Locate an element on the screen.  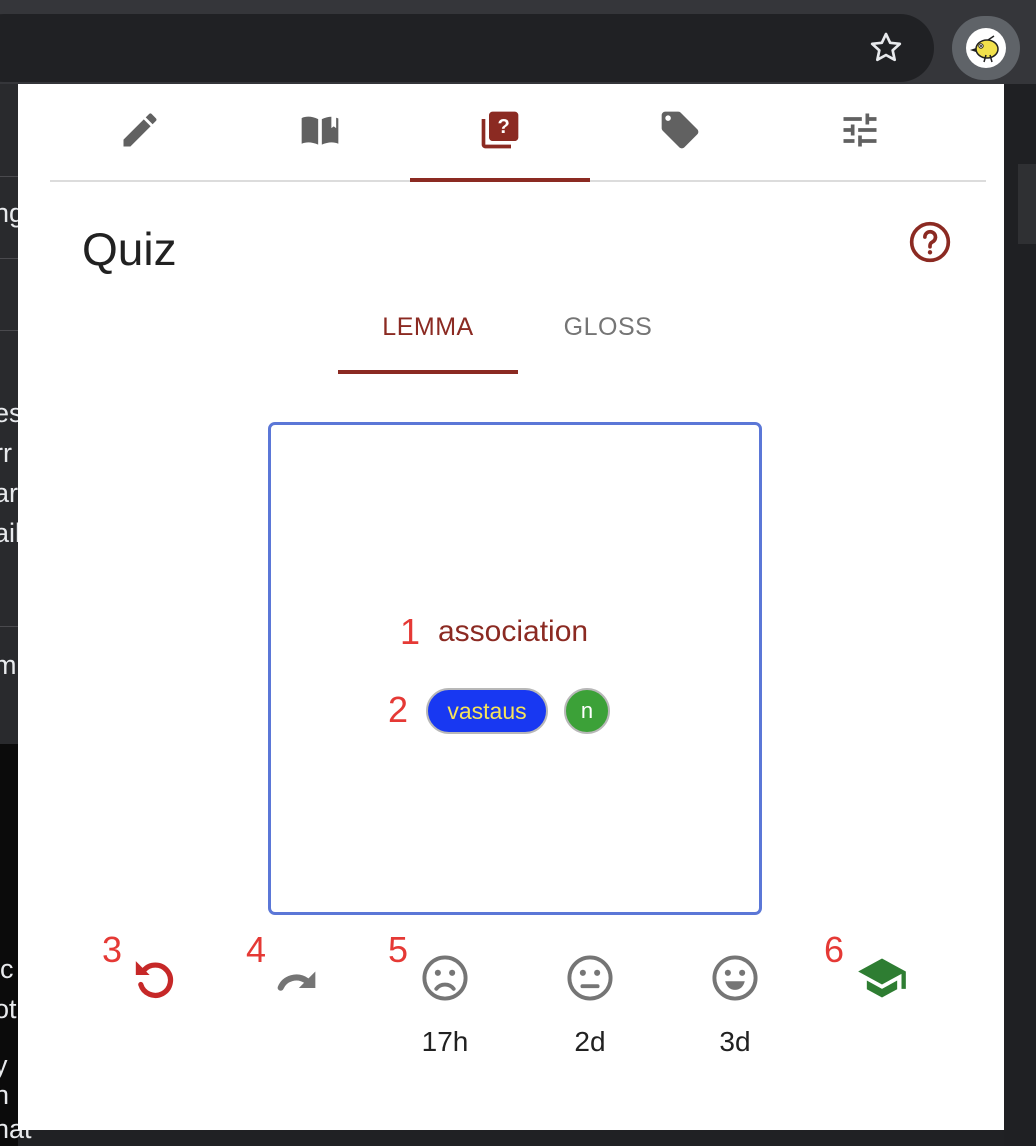
marker-1: 1 is located at coordinates (410, 631).